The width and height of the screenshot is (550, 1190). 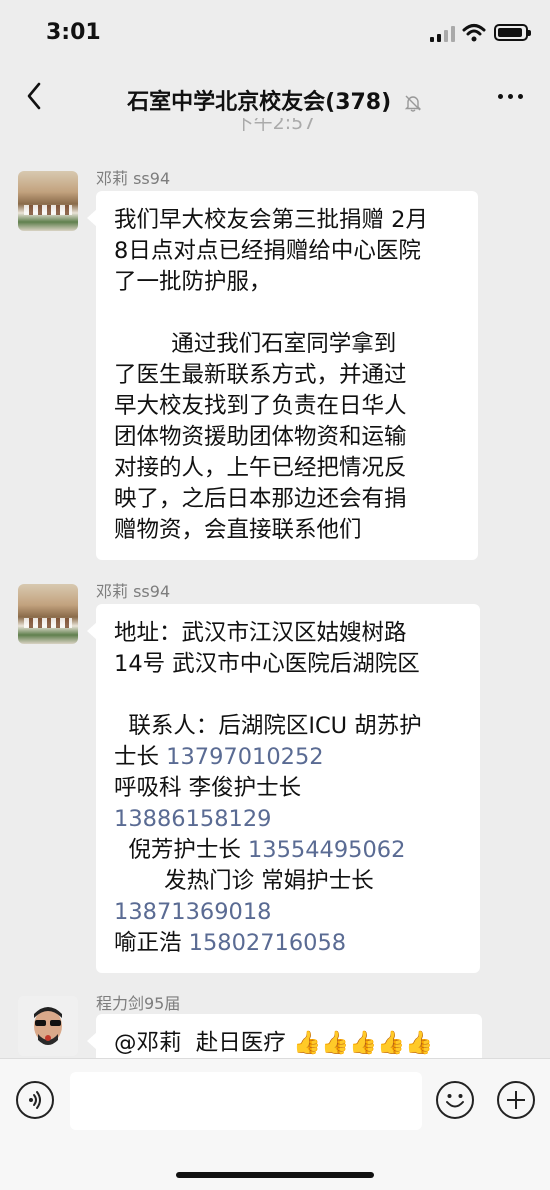 I want to click on home-indicator, so click(x=275, y=1175).